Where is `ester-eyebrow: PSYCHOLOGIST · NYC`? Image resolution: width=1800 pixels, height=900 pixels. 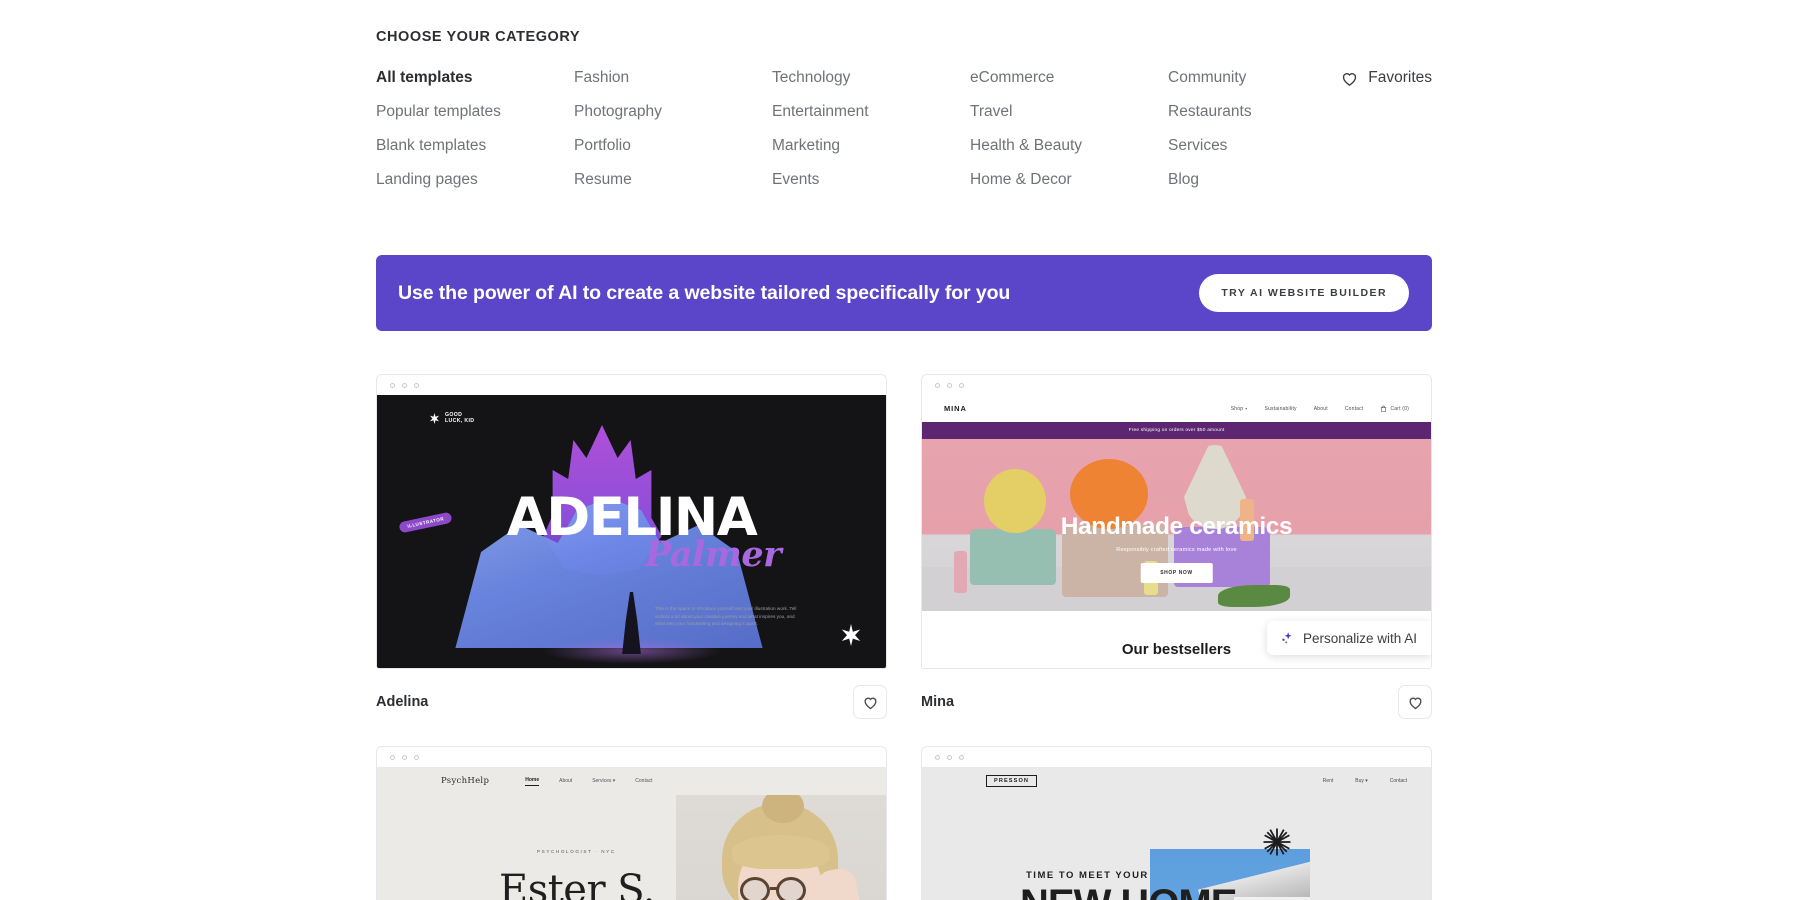 ester-eyebrow: PSYCHOLOGIST · NYC is located at coordinates (576, 851).